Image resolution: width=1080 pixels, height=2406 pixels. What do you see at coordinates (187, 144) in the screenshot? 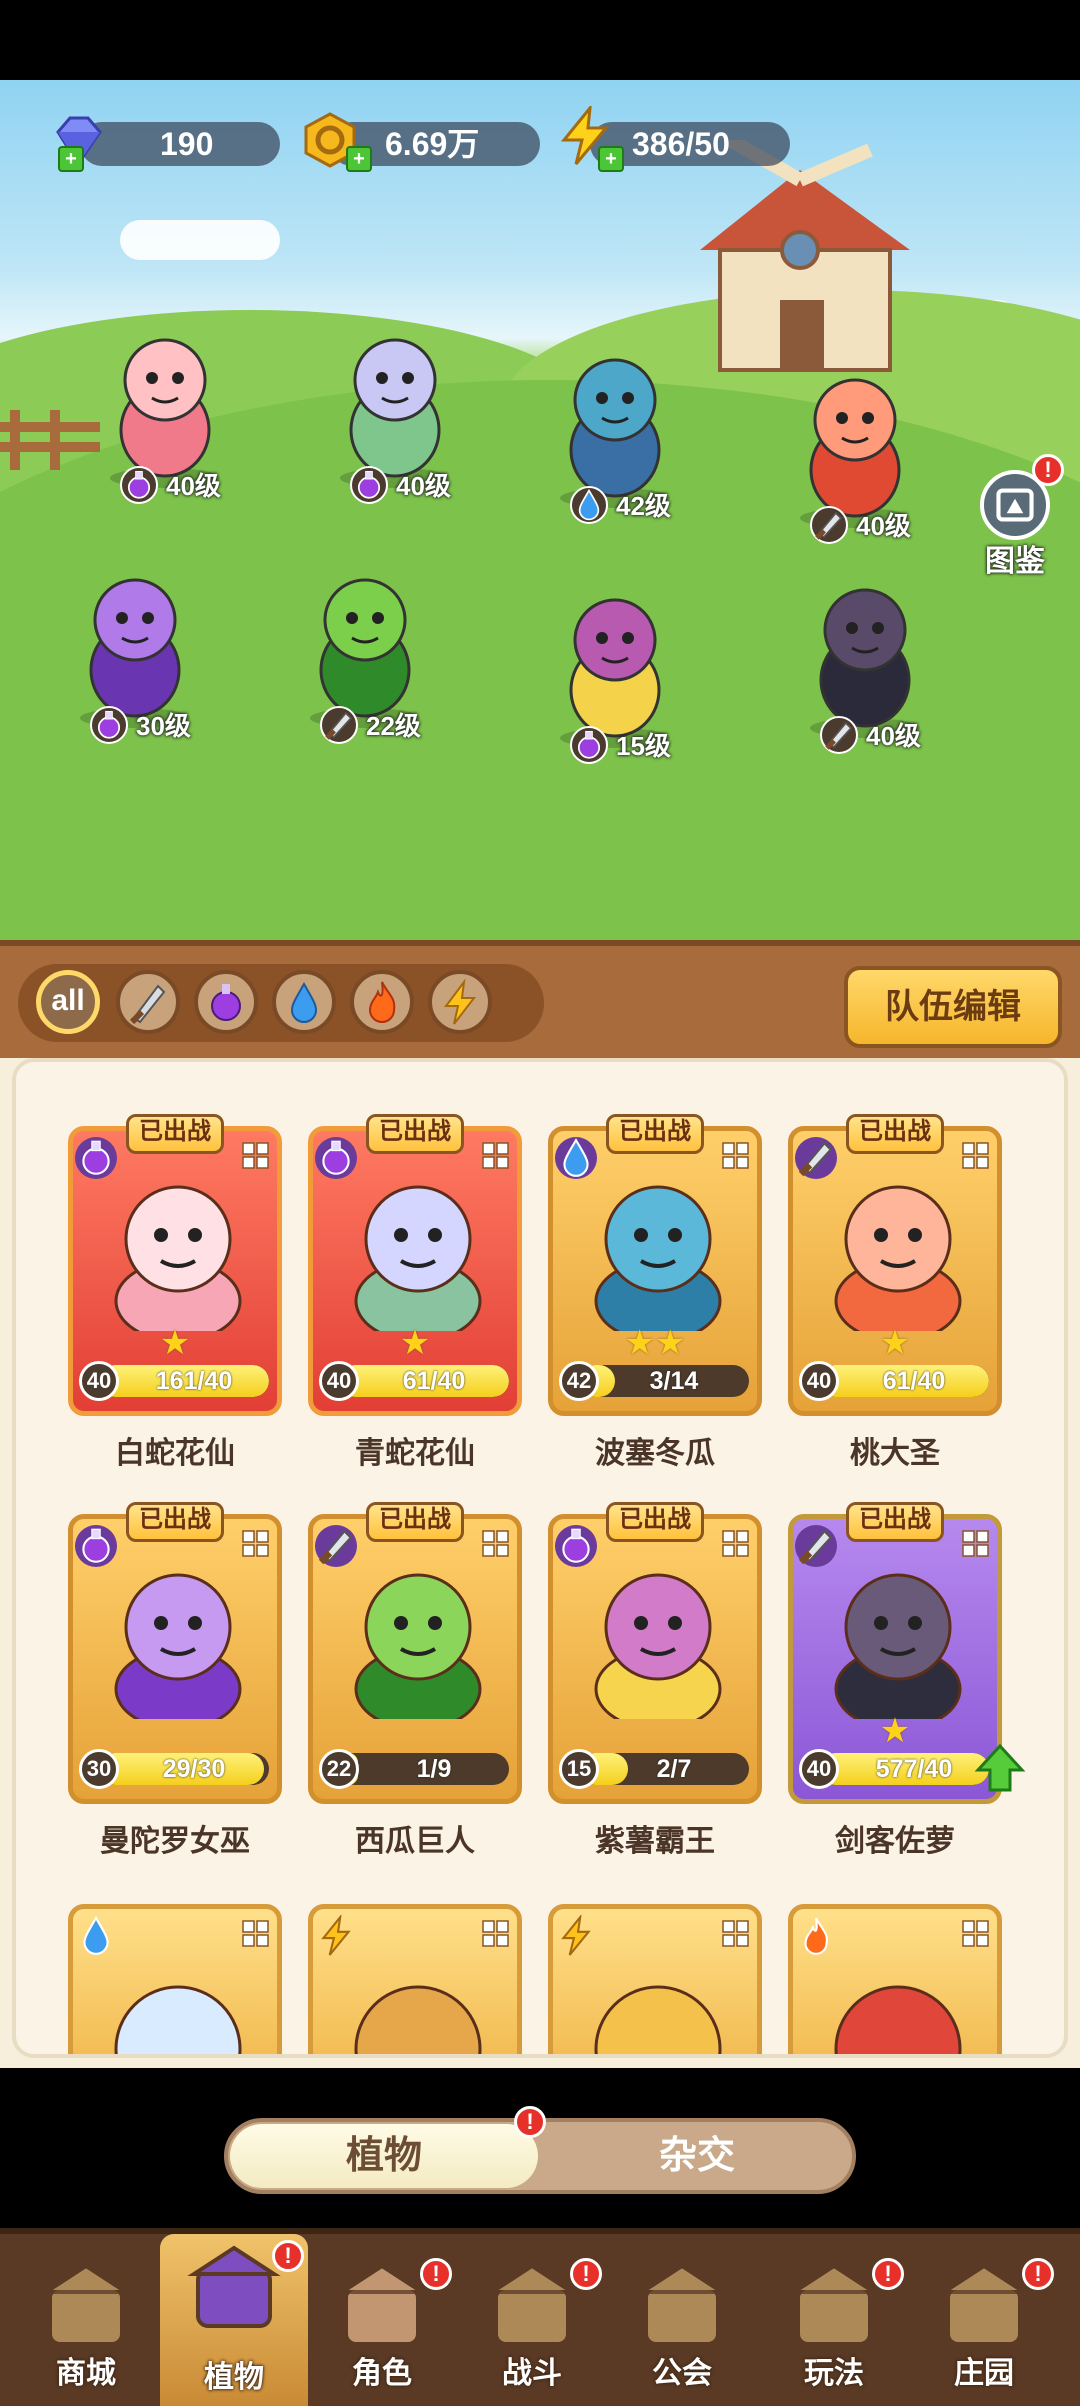
I see `gems-value: 190` at bounding box center [187, 144].